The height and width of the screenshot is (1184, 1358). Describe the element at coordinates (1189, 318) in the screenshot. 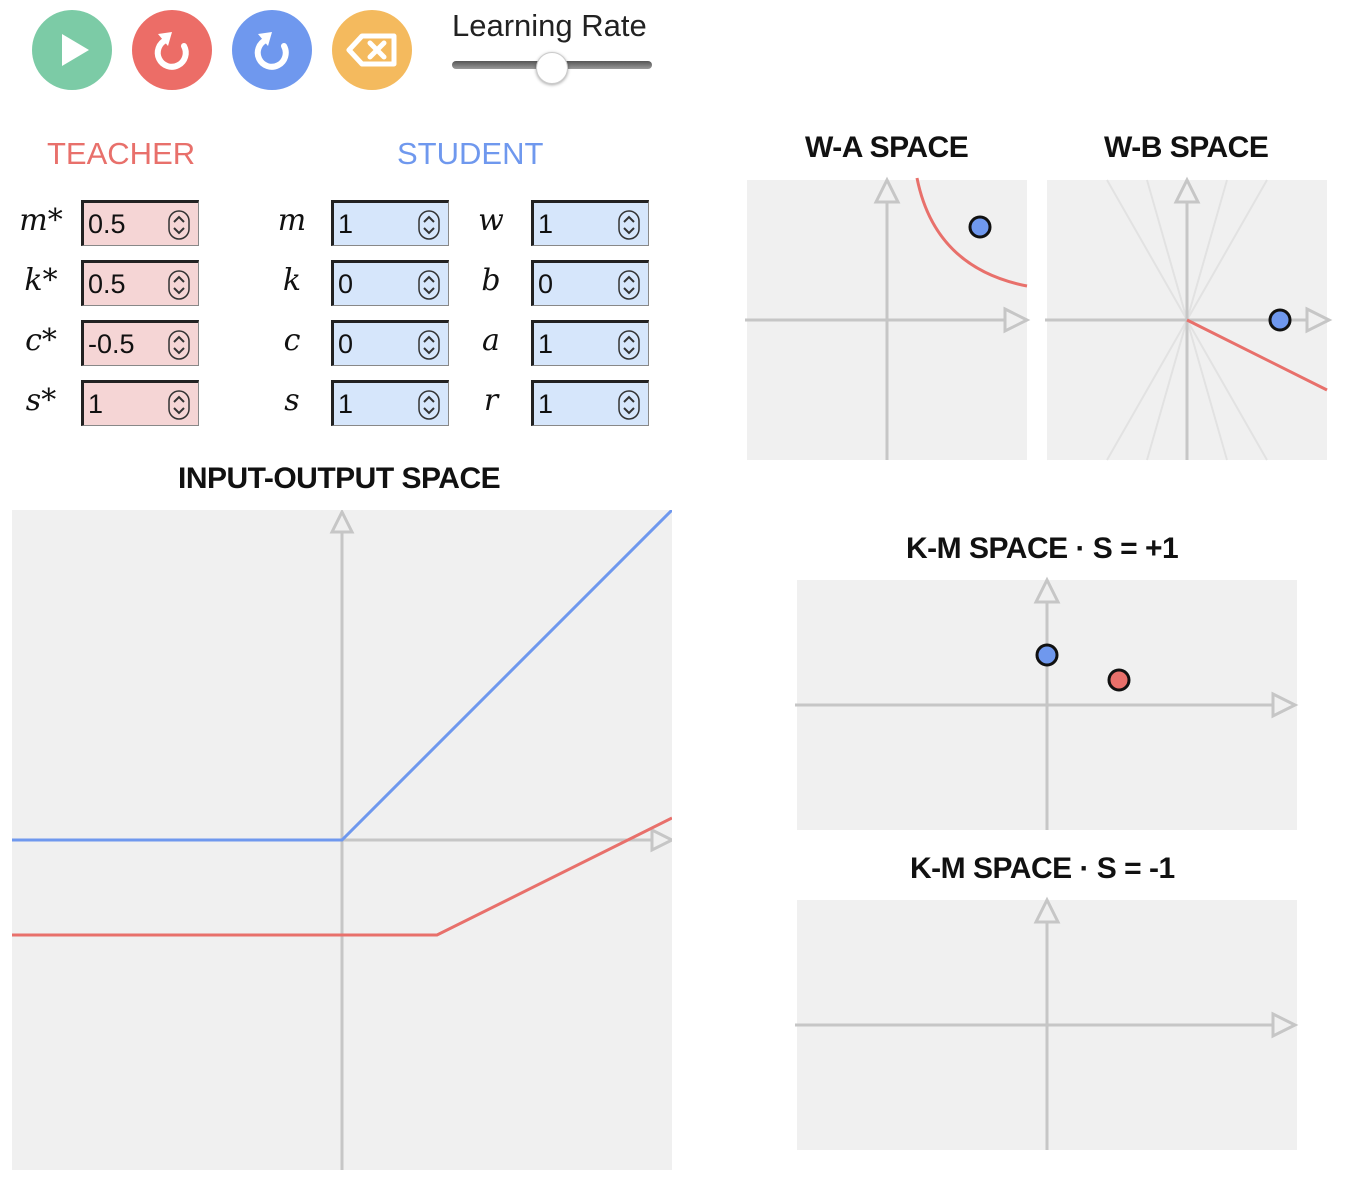

I see `wb-space-plot` at that location.